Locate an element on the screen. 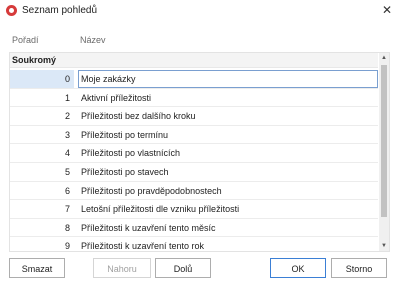 The width and height of the screenshot is (400, 286). row-name: Příležitosti k uzavření tento měsíc is located at coordinates (148, 227).